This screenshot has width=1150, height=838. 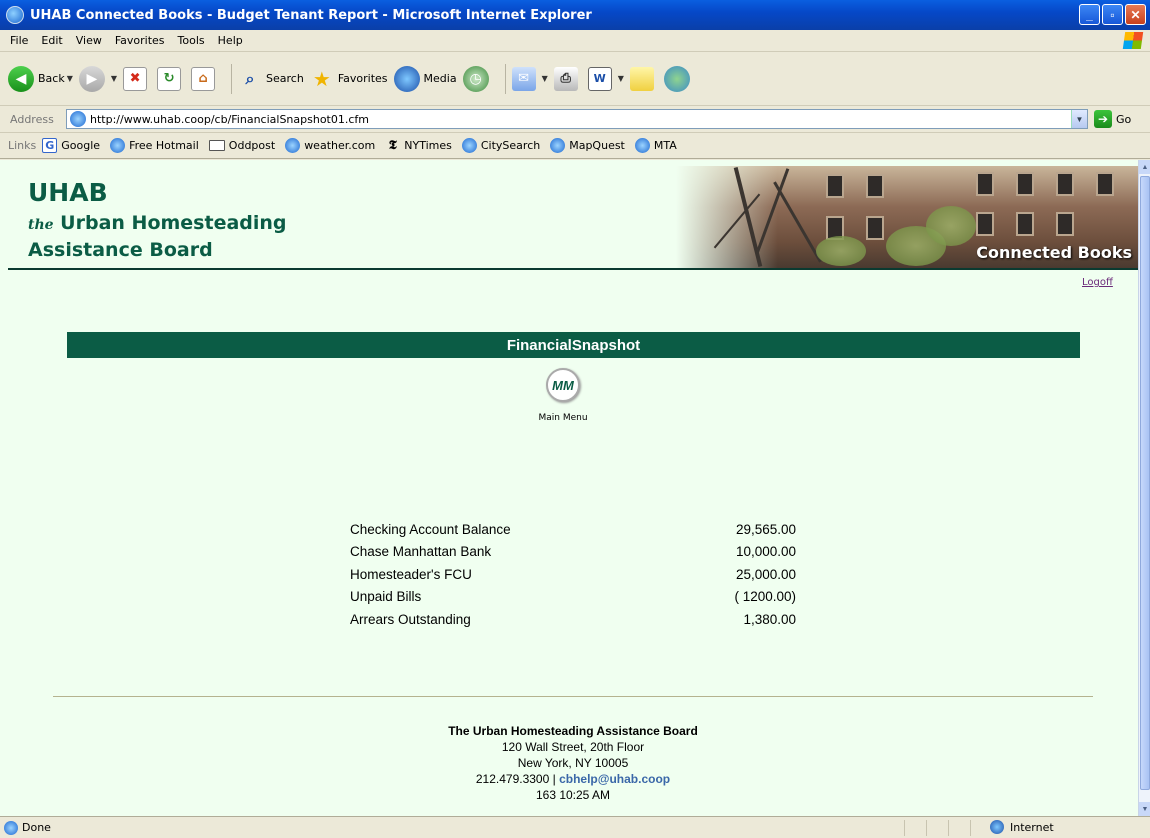 I want to click on link-mapquest-label: MapQuest, so click(x=597, y=145).